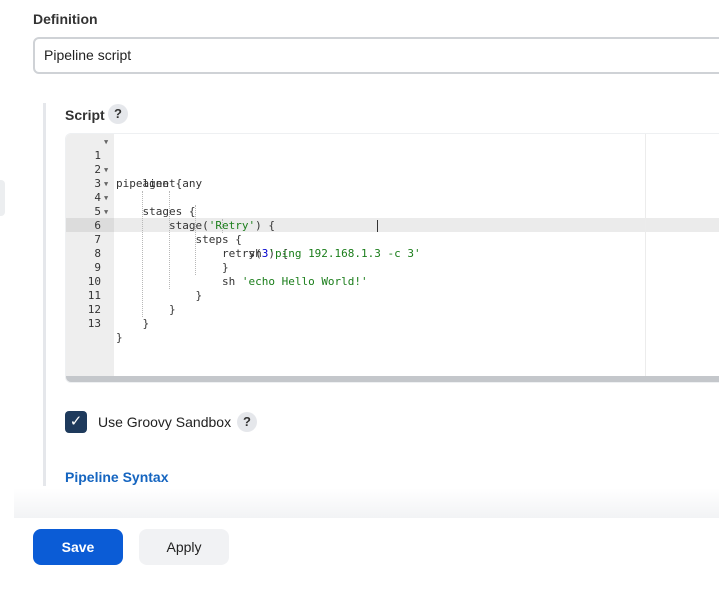 The width and height of the screenshot is (719, 596). I want to click on code-line-3: 3 ▼ stages {, so click(392, 190).